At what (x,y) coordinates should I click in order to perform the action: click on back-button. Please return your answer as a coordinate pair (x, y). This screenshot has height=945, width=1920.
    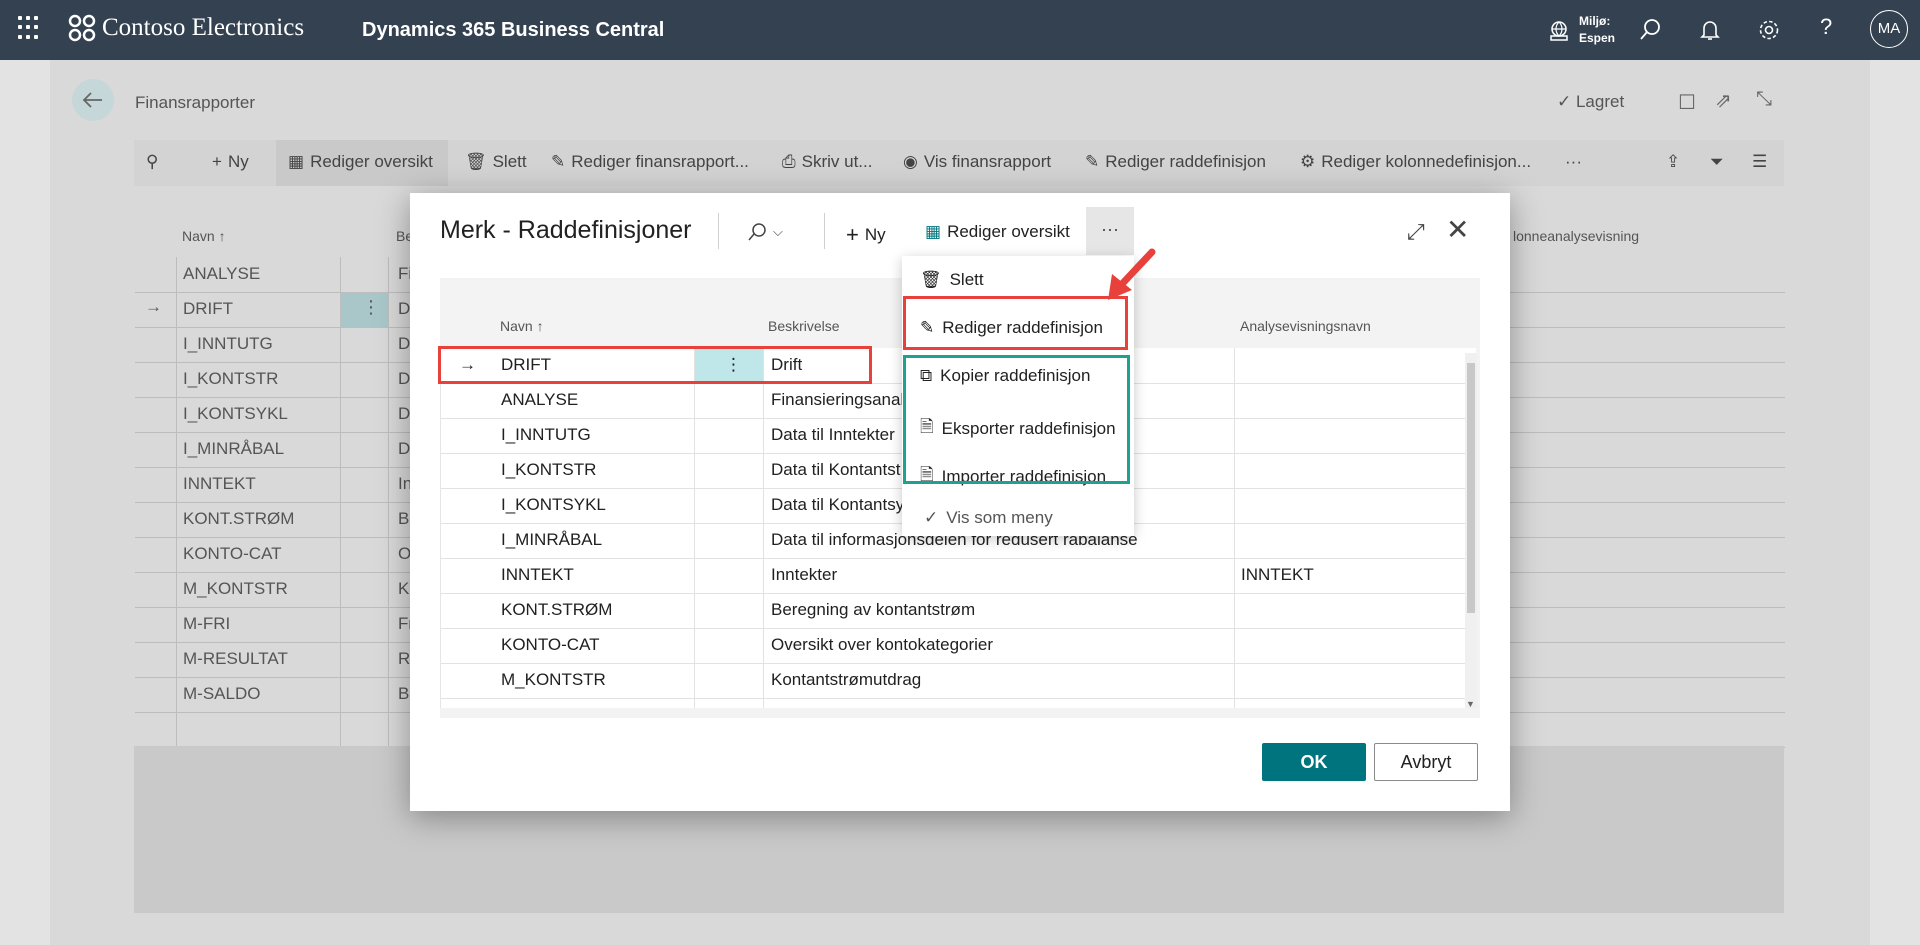
    Looking at the image, I should click on (93, 100).